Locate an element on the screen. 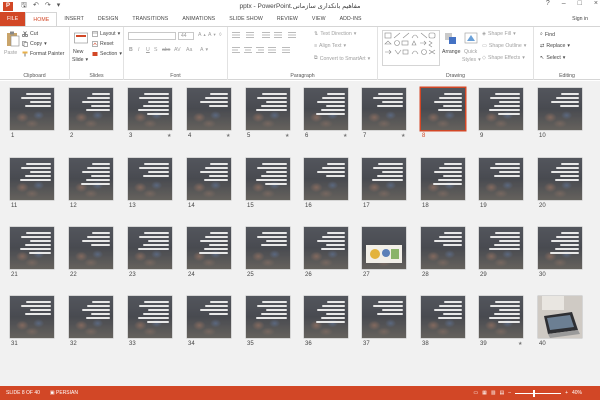  grow-font-button: A ▴ is located at coordinates (202, 35).